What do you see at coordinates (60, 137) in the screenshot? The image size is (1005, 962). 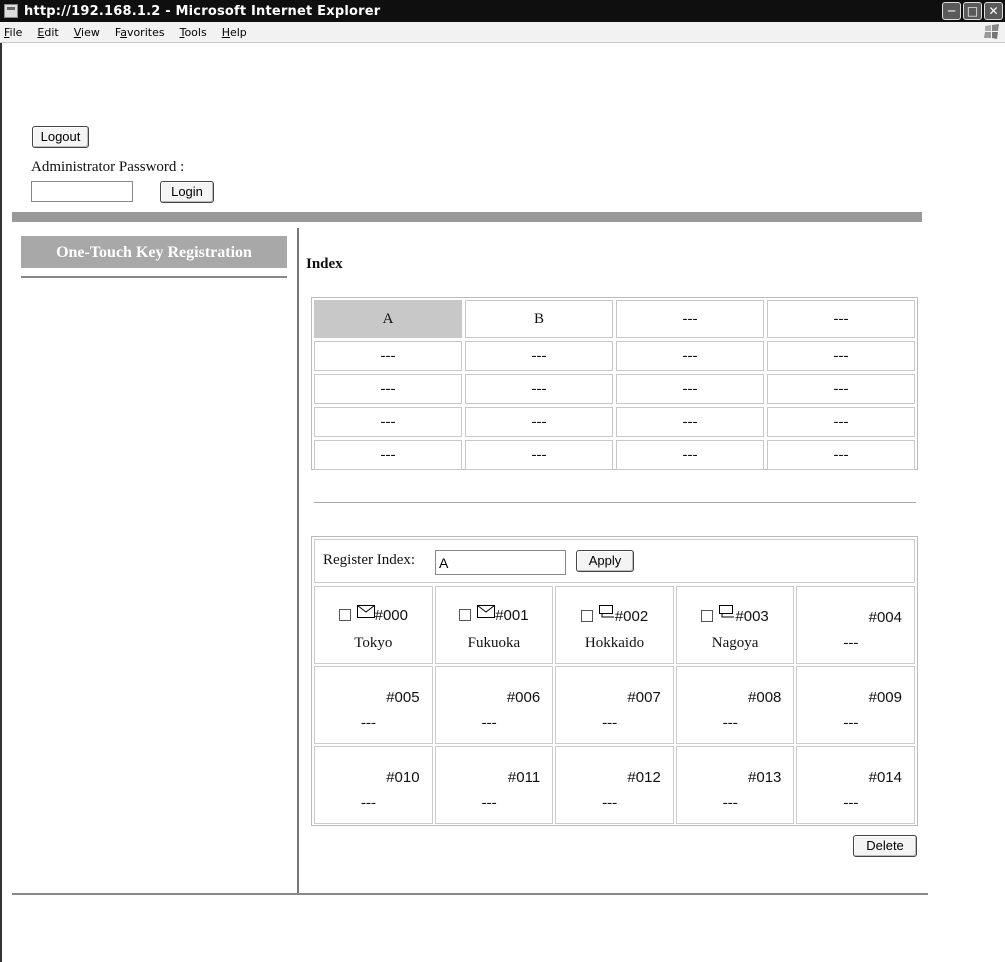 I see `logout-button: Logout` at bounding box center [60, 137].